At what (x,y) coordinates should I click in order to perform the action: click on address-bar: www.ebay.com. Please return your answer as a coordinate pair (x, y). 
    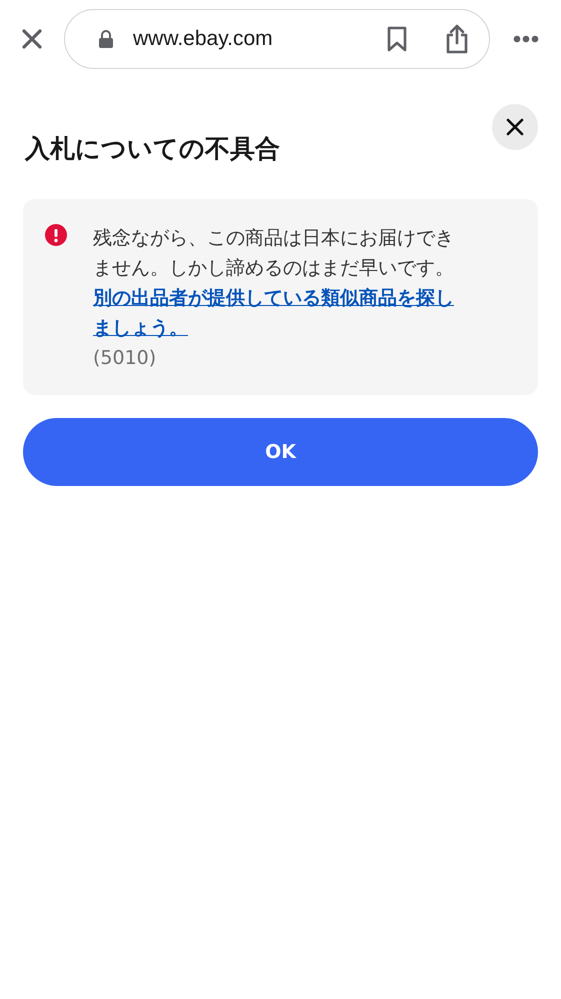
    Looking at the image, I should click on (277, 39).